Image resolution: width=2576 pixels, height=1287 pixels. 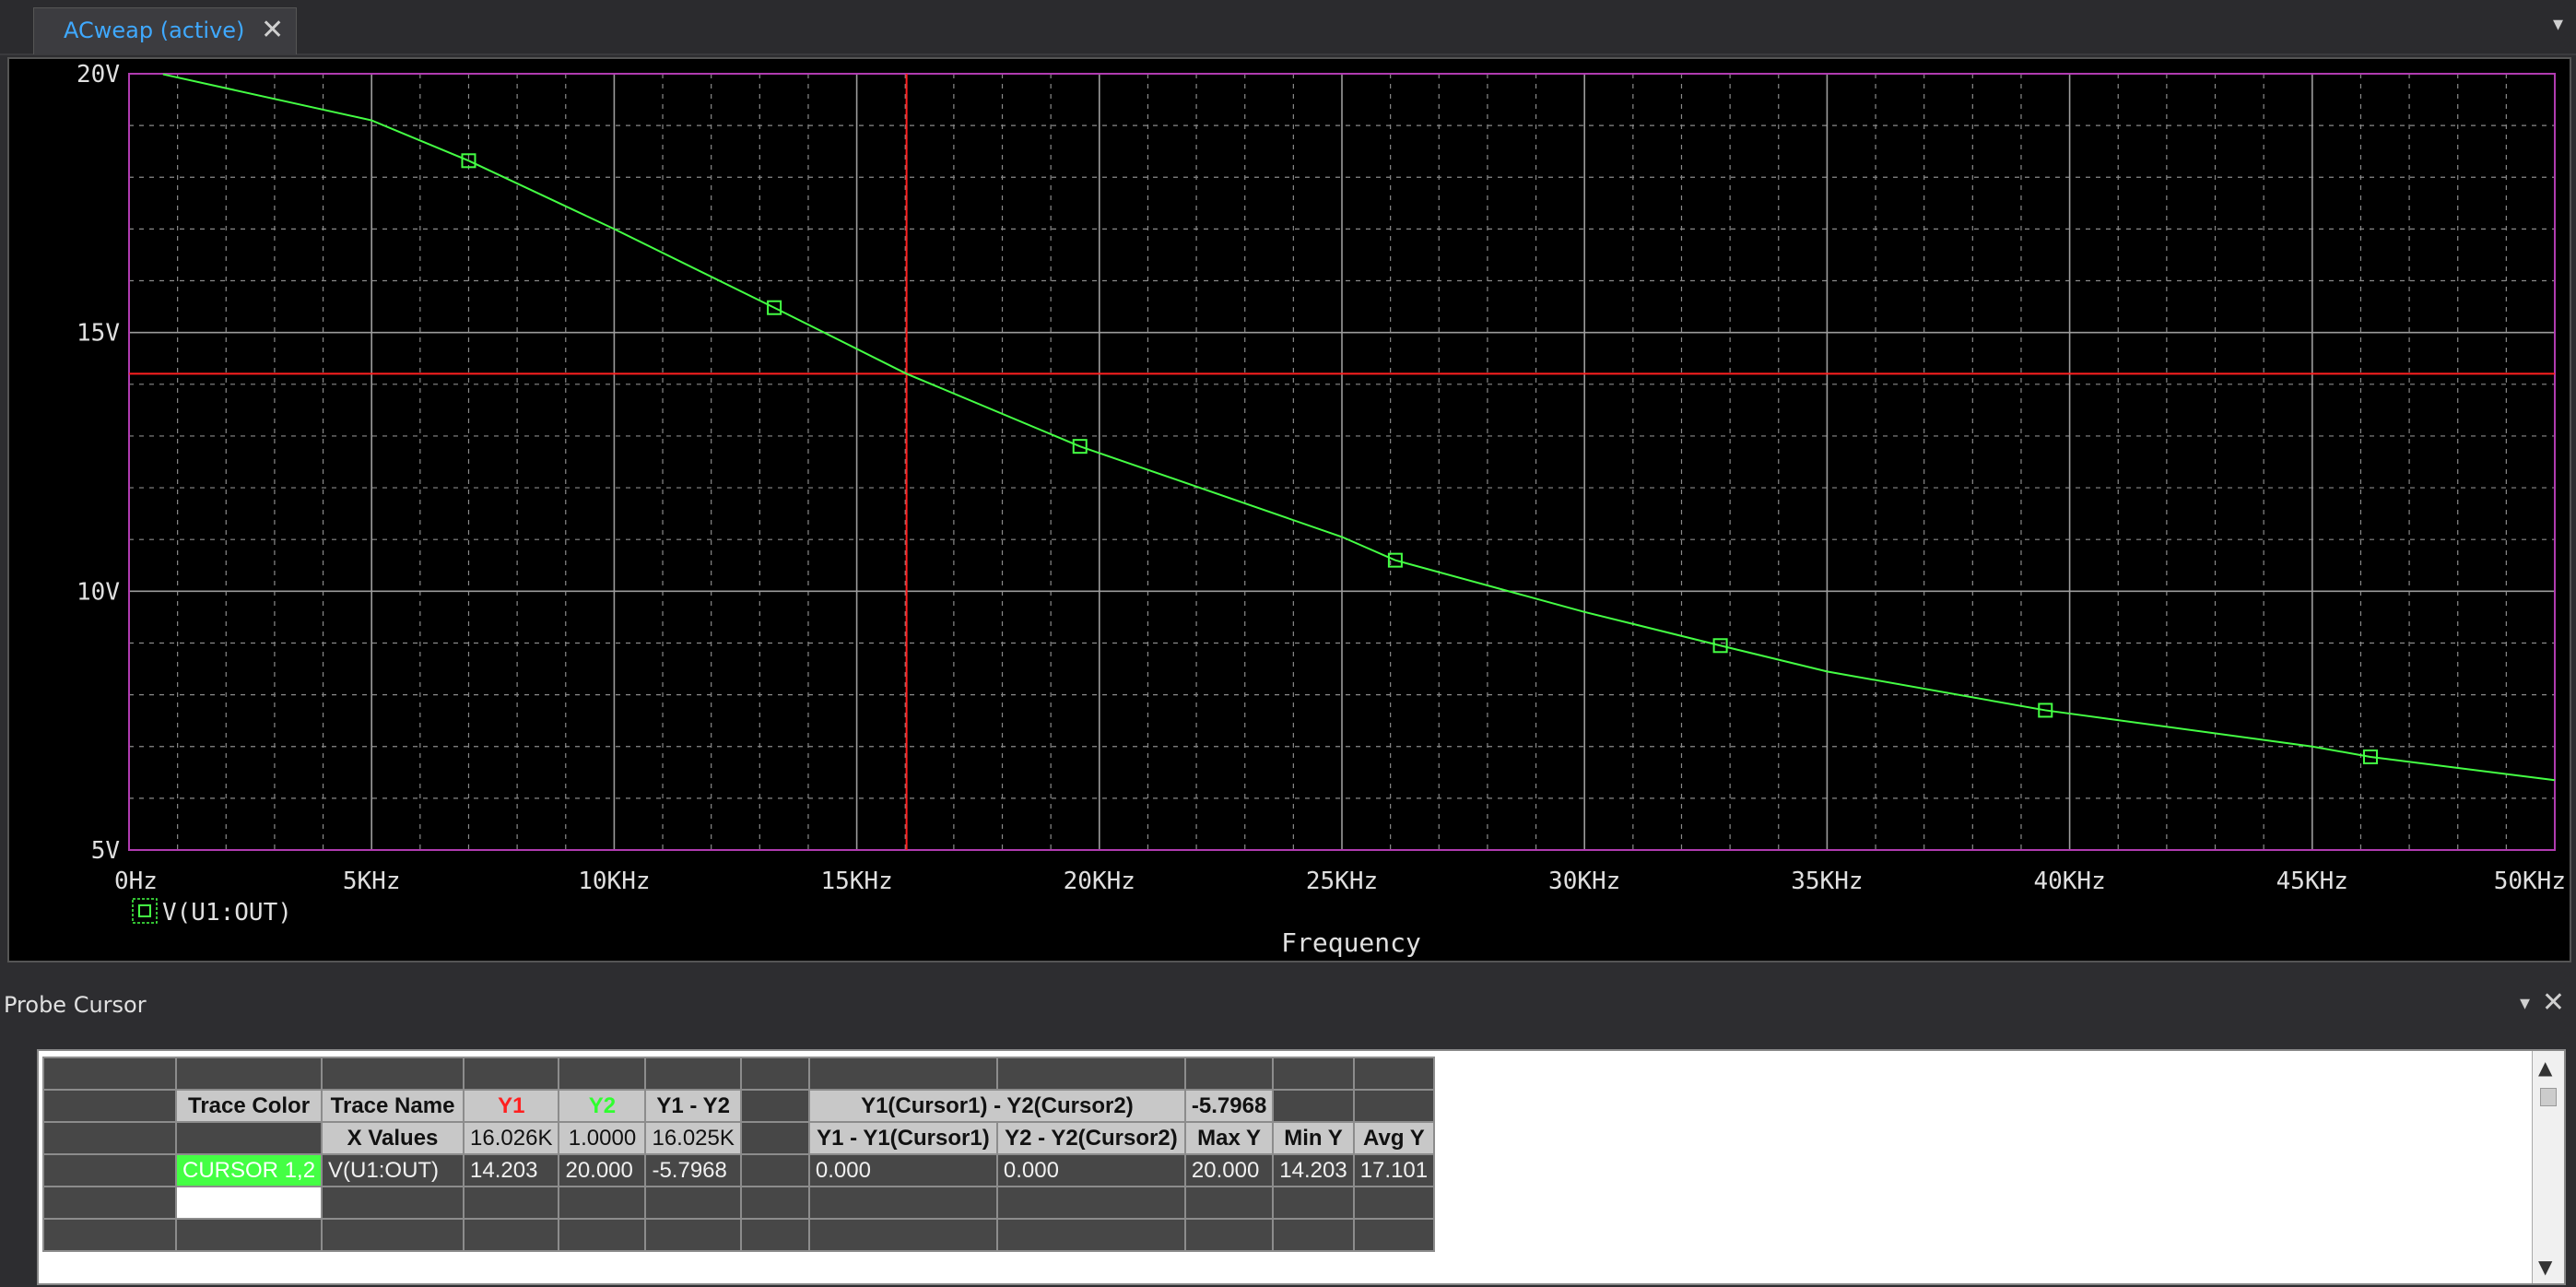 What do you see at coordinates (2558, 24) in the screenshot?
I see `tab-list-dropdown-icon: ▾` at bounding box center [2558, 24].